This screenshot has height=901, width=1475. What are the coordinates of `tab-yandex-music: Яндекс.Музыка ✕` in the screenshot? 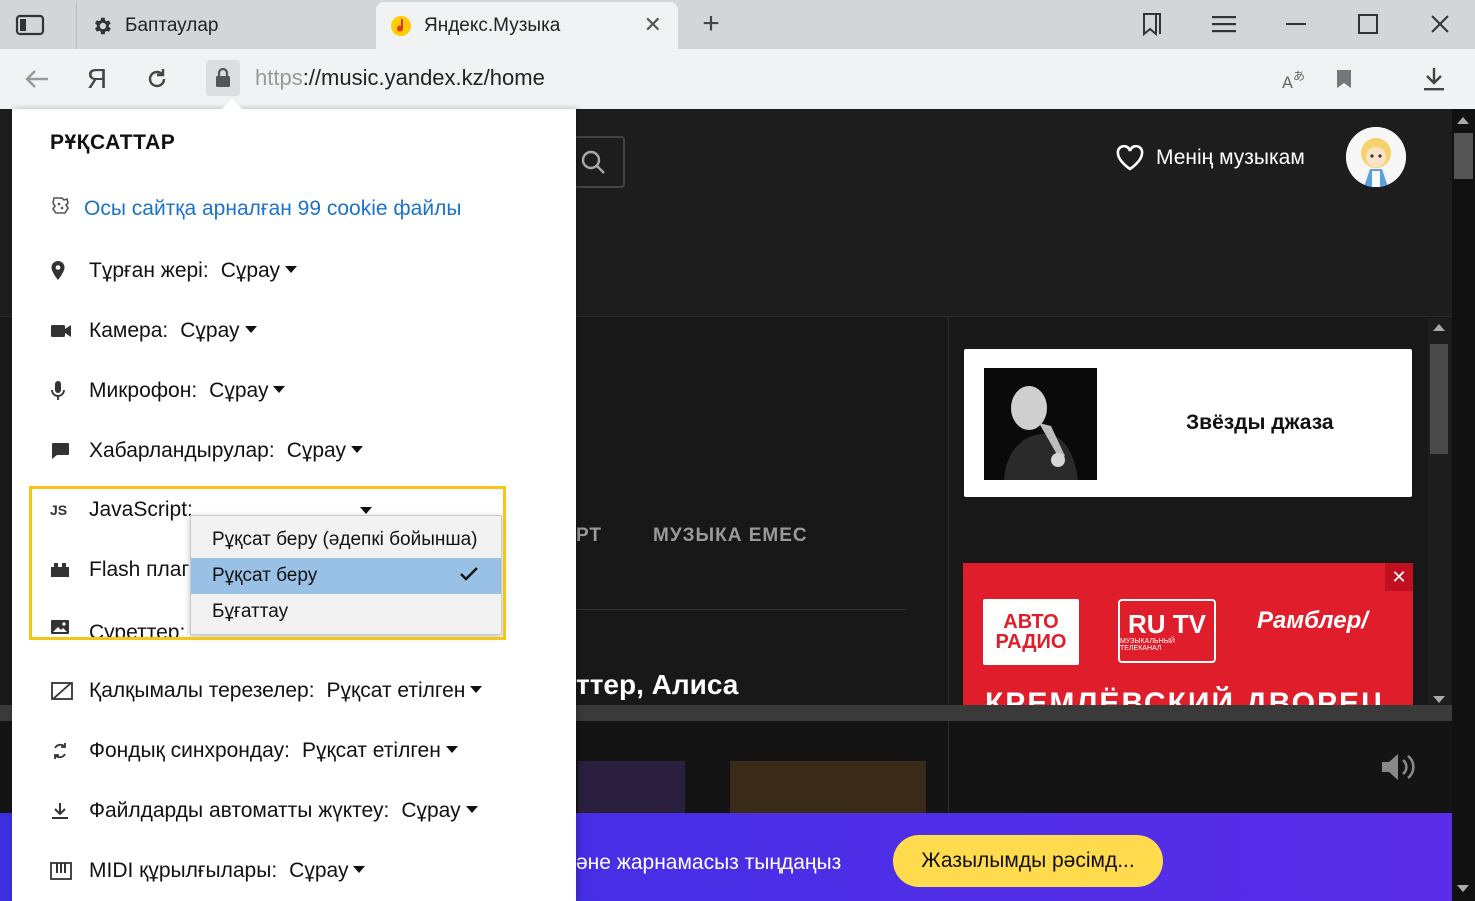 It's located at (527, 25).